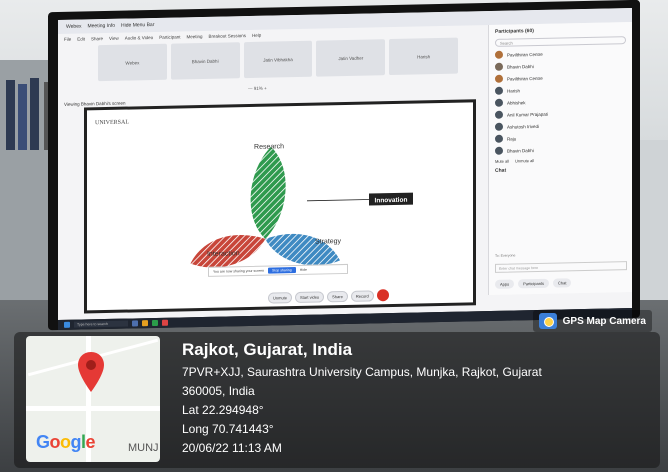 This screenshot has width=668, height=472. I want to click on participant-name: Raju, so click(512, 138).